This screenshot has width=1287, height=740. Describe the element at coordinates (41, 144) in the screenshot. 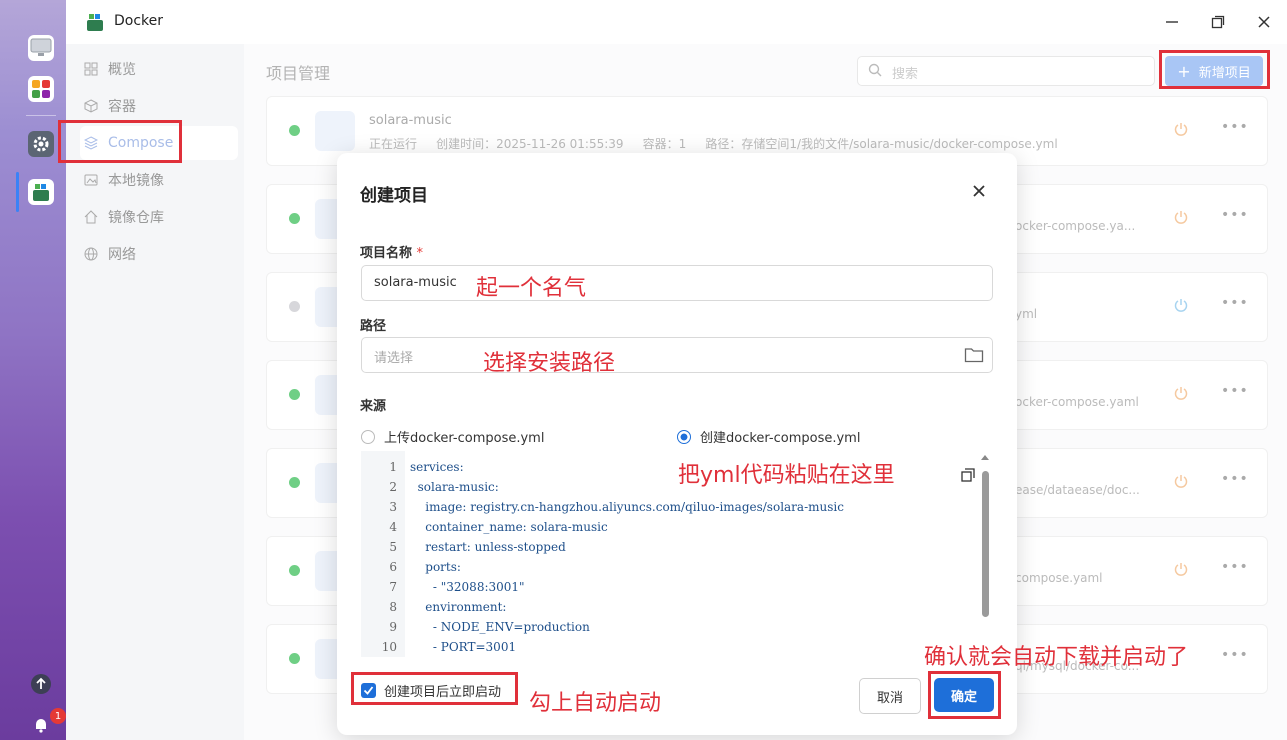

I see `settings-gear-icon` at that location.